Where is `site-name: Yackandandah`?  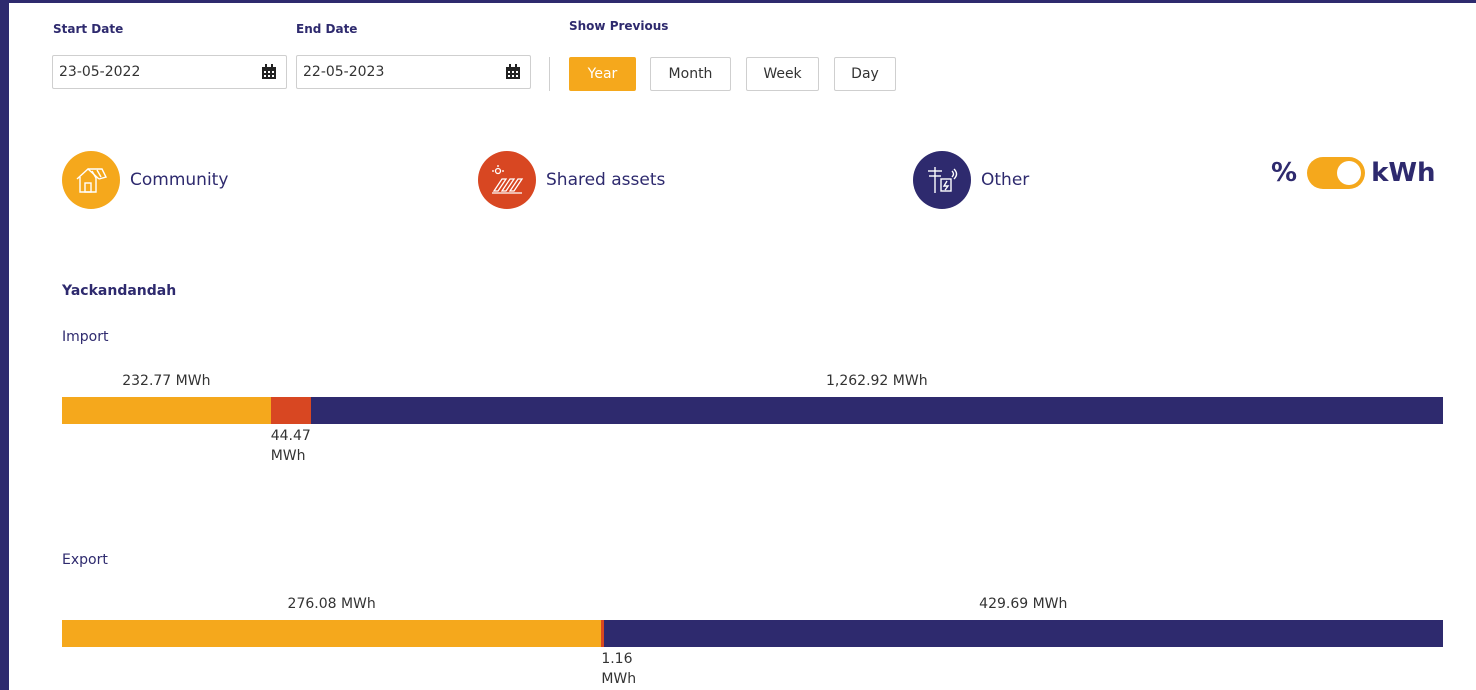 site-name: Yackandandah is located at coordinates (119, 291).